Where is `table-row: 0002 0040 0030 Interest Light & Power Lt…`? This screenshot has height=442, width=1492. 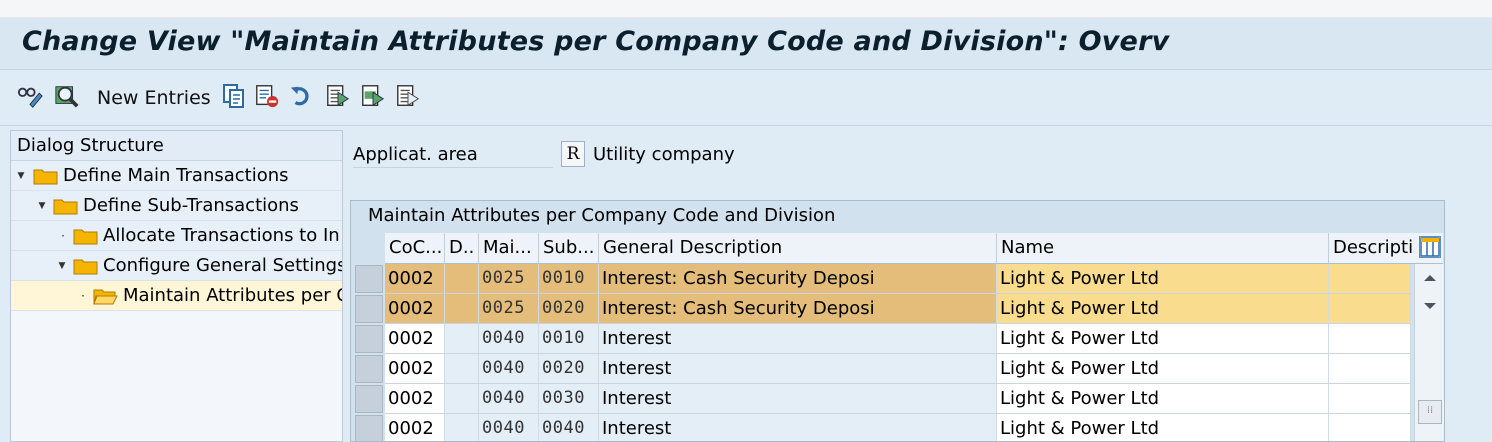 table-row: 0002 0040 0030 Interest Light & Power Lt… is located at coordinates (898, 399).